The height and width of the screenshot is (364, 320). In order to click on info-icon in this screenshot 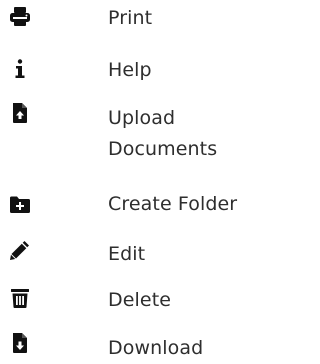, I will do `click(20, 69)`.